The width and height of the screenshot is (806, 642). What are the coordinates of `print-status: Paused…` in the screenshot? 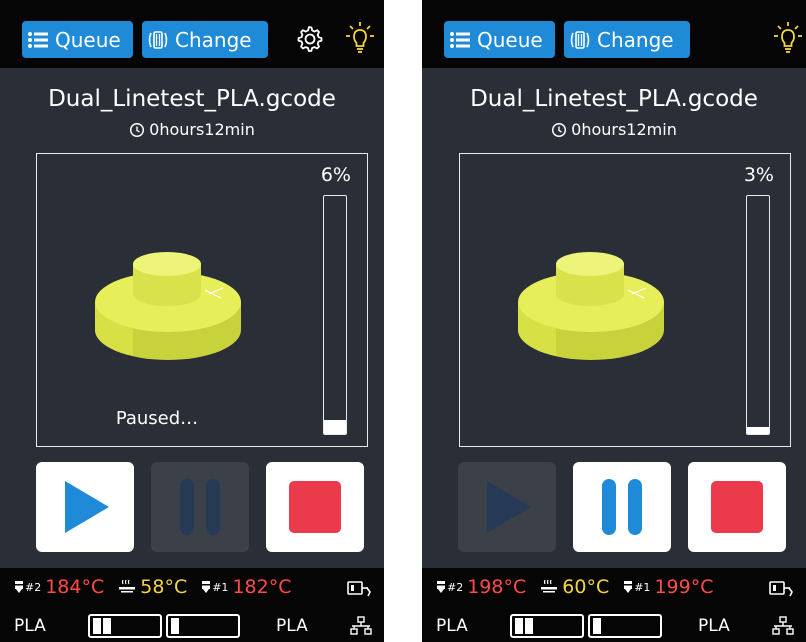 It's located at (157, 418).